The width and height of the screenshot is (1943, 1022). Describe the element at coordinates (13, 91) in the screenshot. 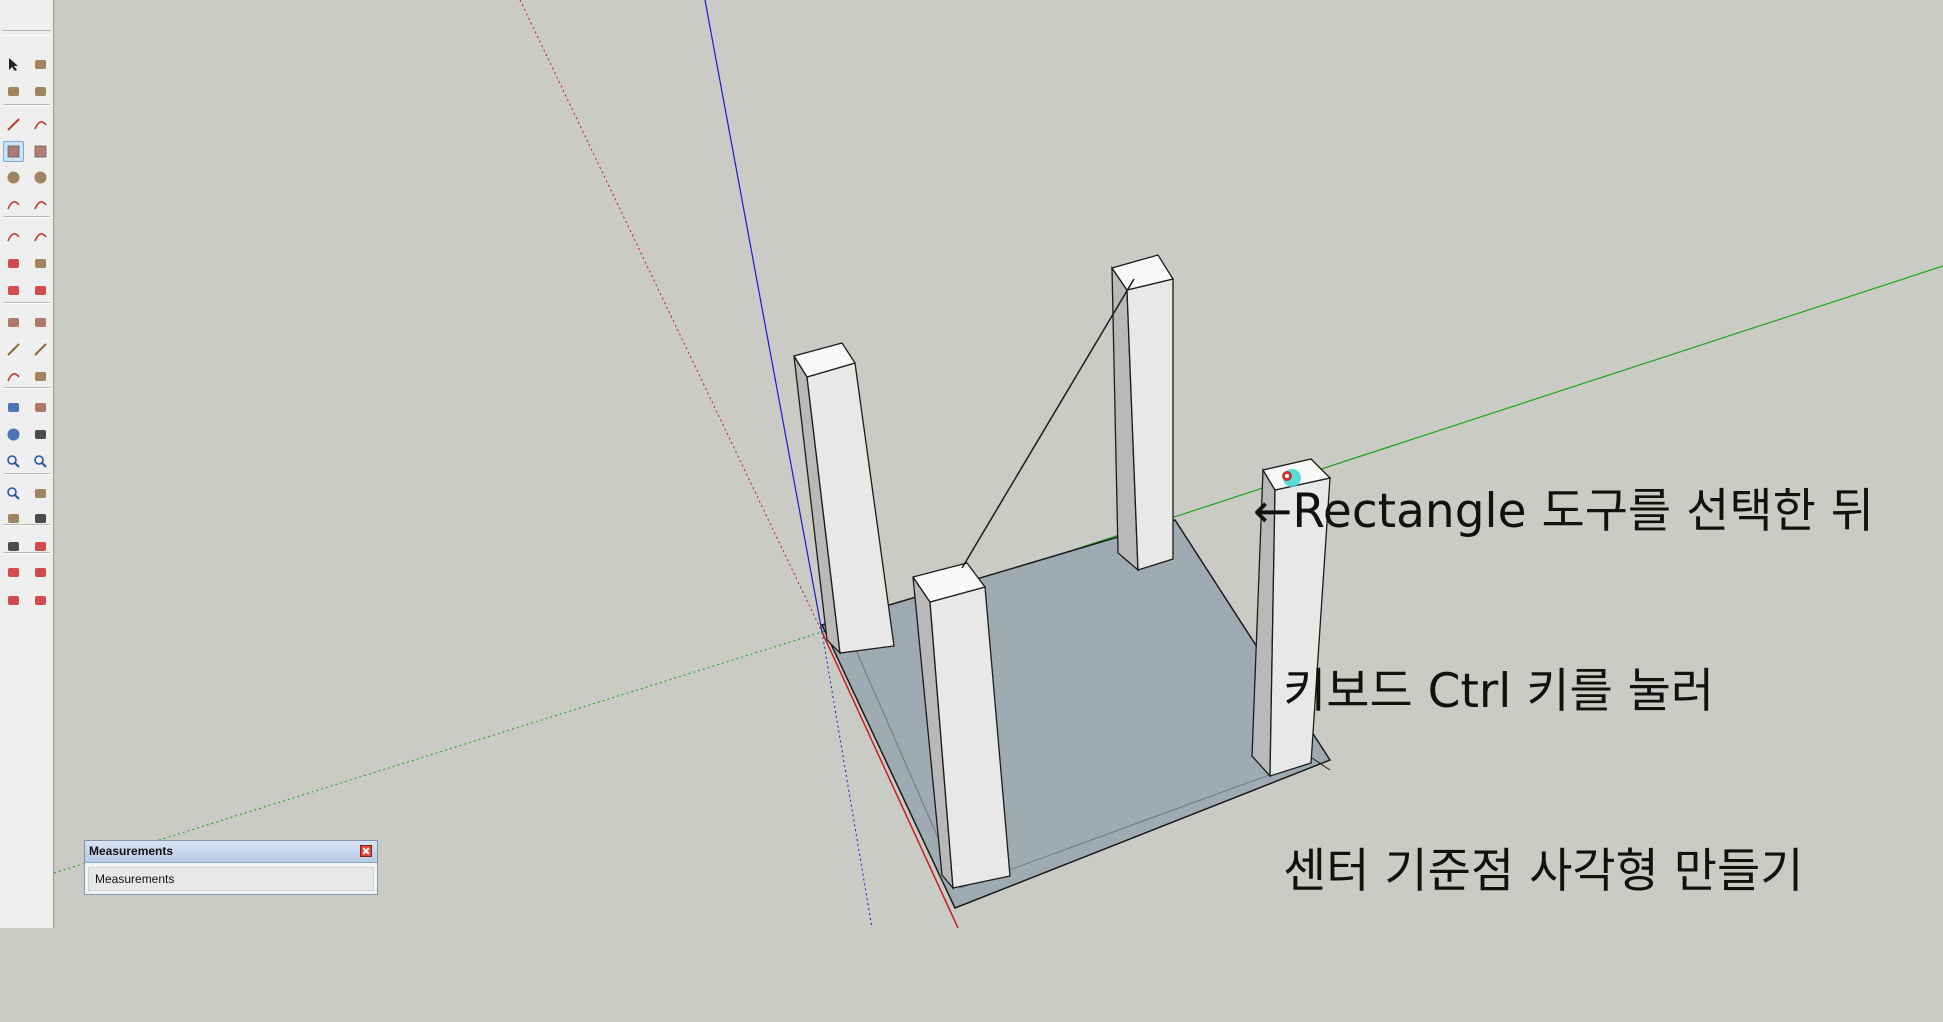

I see `paint-bucket-icon` at that location.